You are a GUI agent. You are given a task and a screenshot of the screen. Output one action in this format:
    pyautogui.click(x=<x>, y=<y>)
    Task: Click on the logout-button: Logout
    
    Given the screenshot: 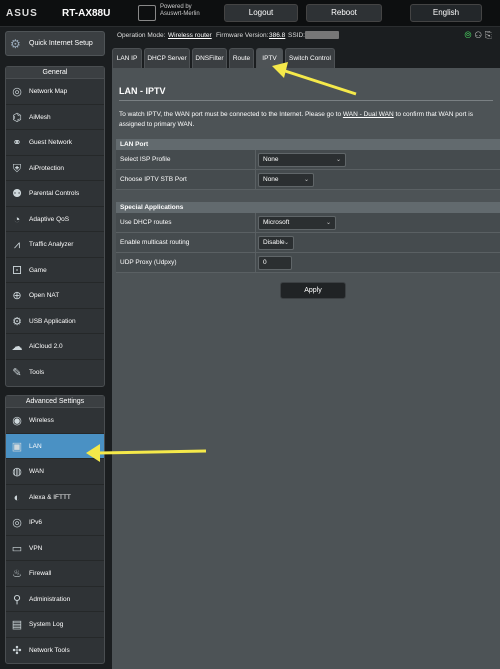 What is the action you would take?
    pyautogui.click(x=261, y=13)
    